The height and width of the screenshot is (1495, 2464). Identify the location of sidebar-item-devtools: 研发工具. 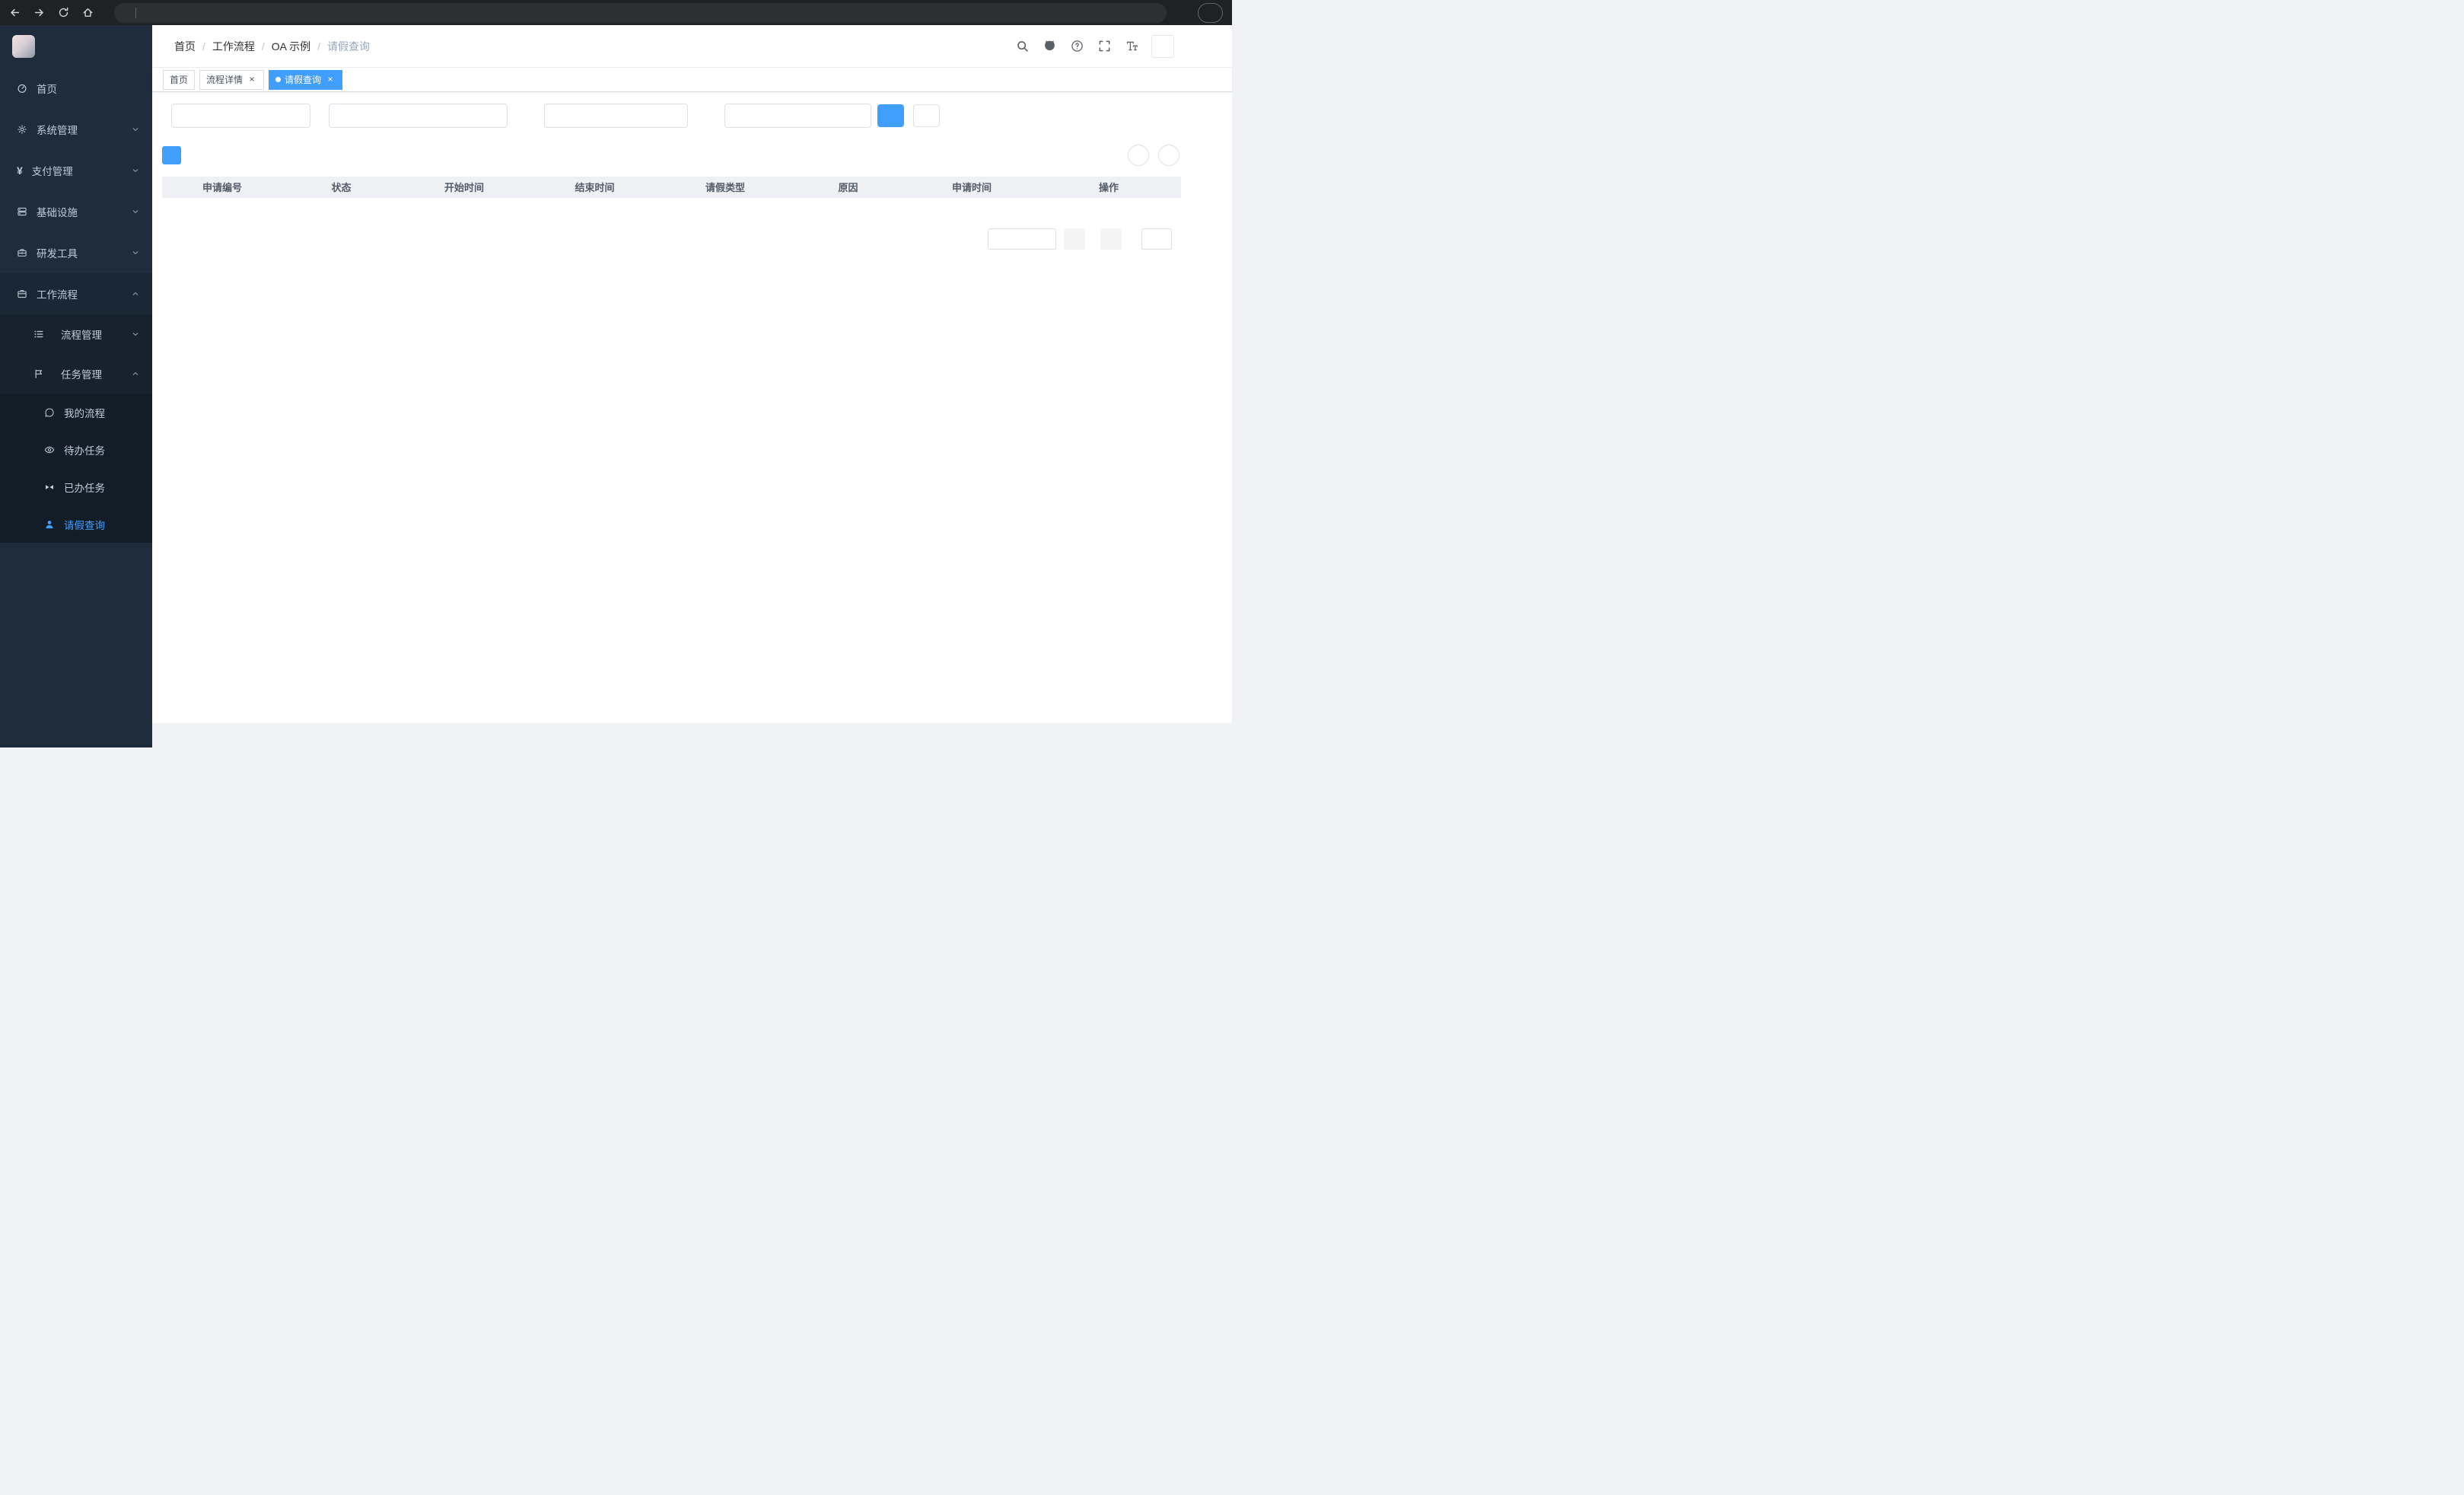
(76, 252).